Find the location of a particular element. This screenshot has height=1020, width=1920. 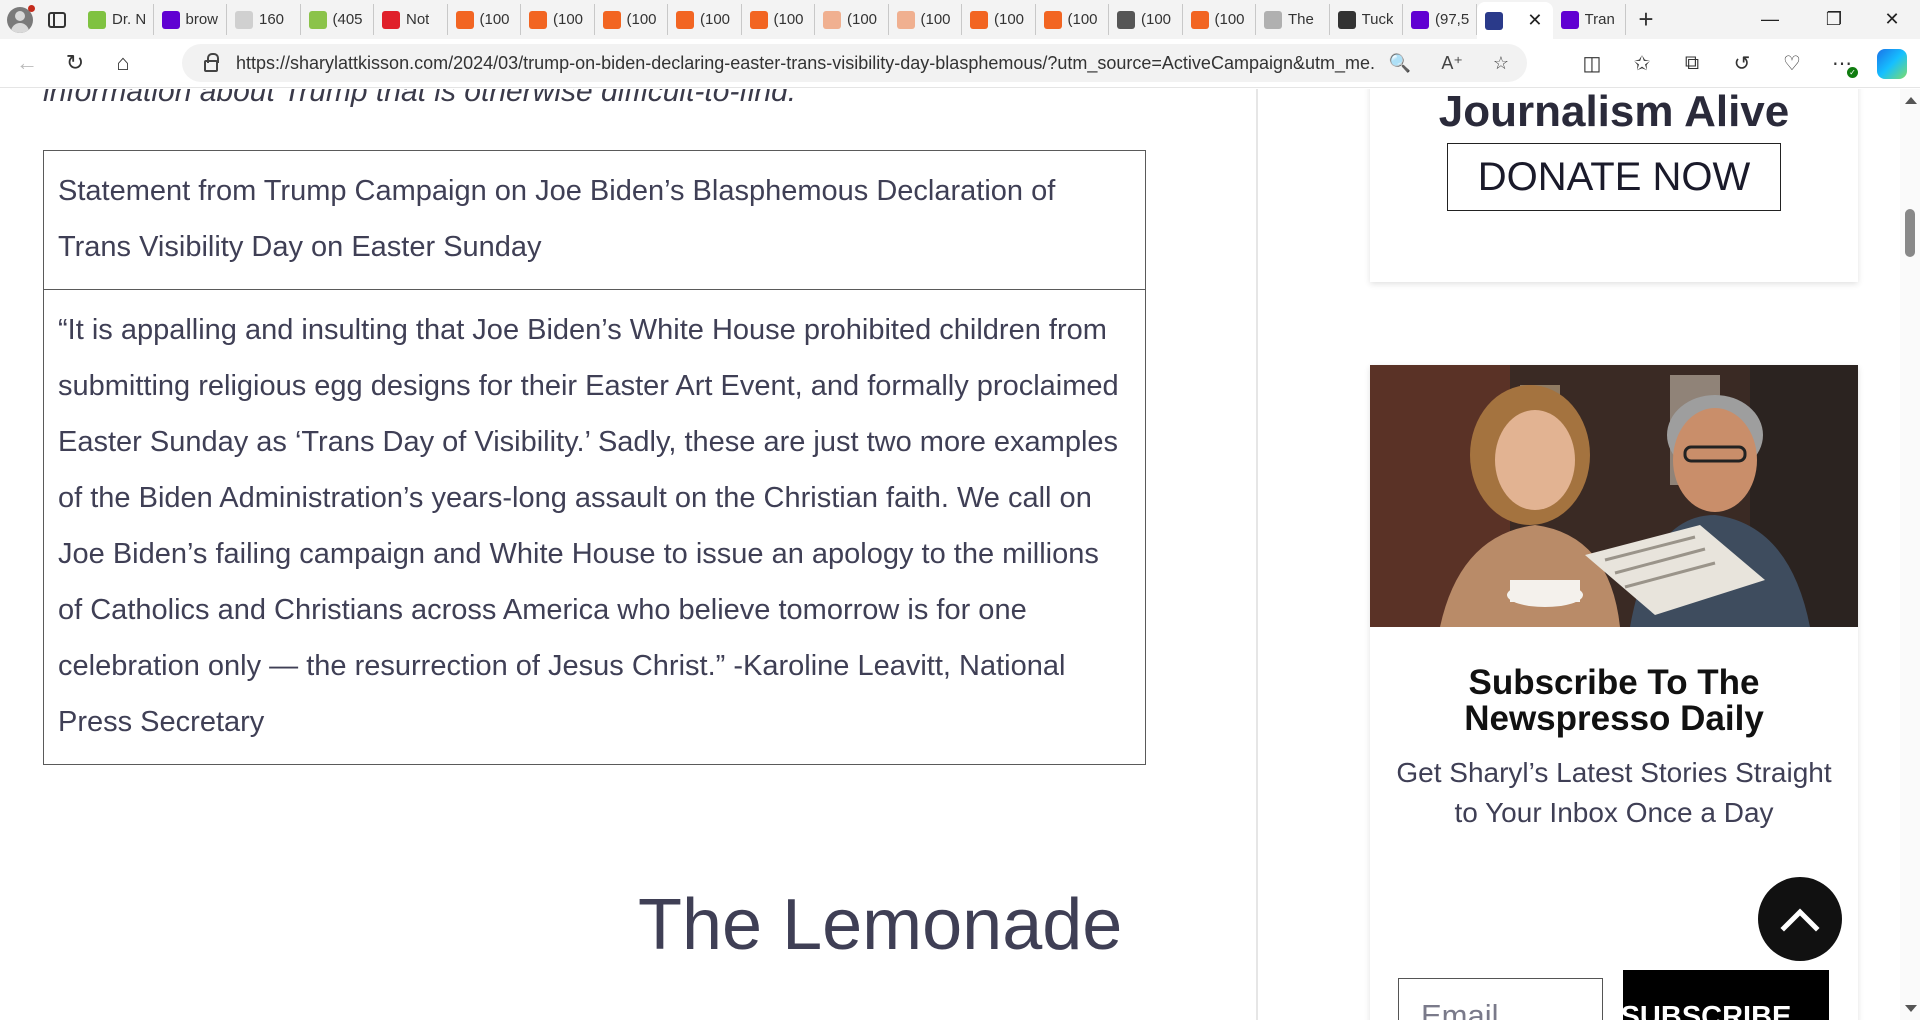

tab: (97,5 is located at coordinates (1440, 19).